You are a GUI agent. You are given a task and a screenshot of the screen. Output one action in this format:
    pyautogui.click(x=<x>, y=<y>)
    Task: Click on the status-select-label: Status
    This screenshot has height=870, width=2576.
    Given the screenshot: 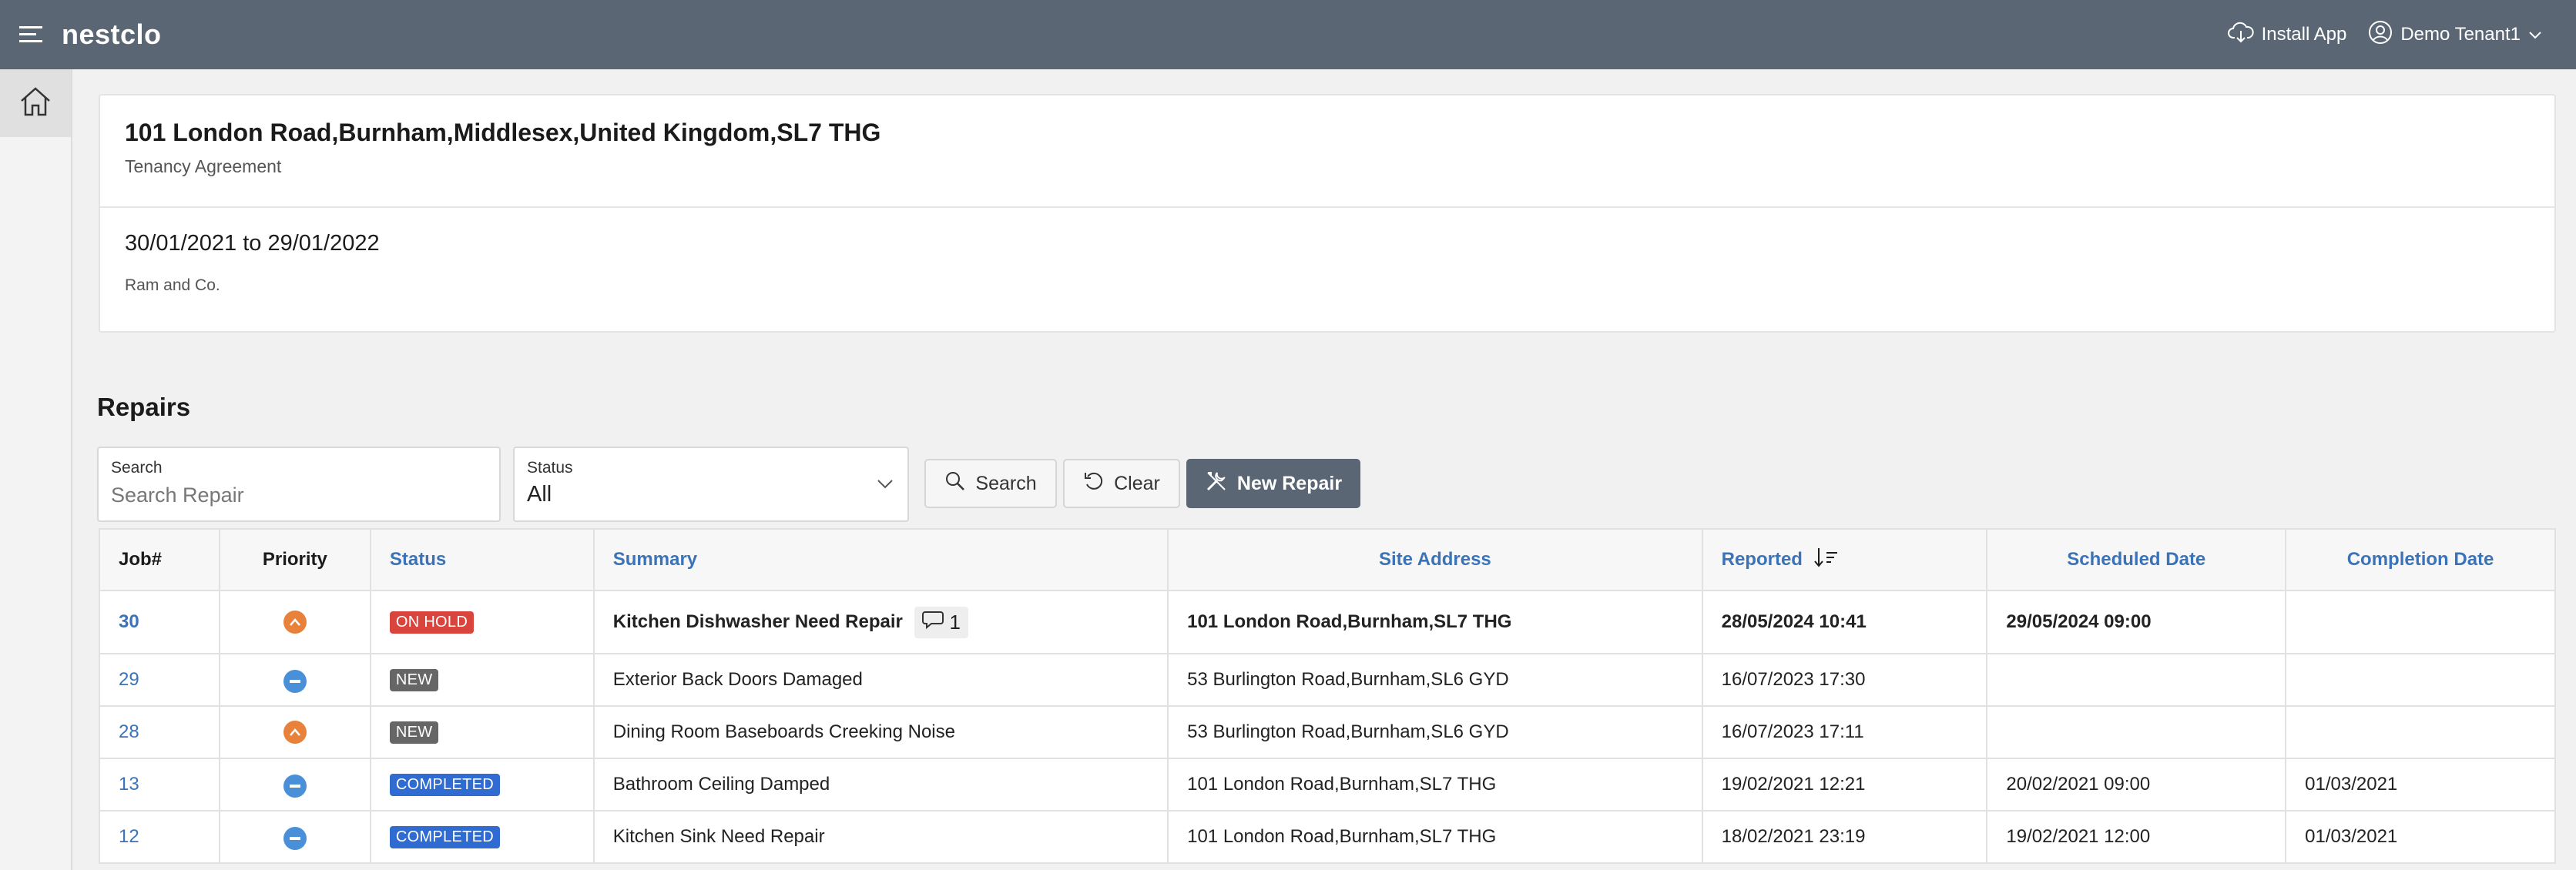 What is the action you would take?
    pyautogui.click(x=550, y=468)
    